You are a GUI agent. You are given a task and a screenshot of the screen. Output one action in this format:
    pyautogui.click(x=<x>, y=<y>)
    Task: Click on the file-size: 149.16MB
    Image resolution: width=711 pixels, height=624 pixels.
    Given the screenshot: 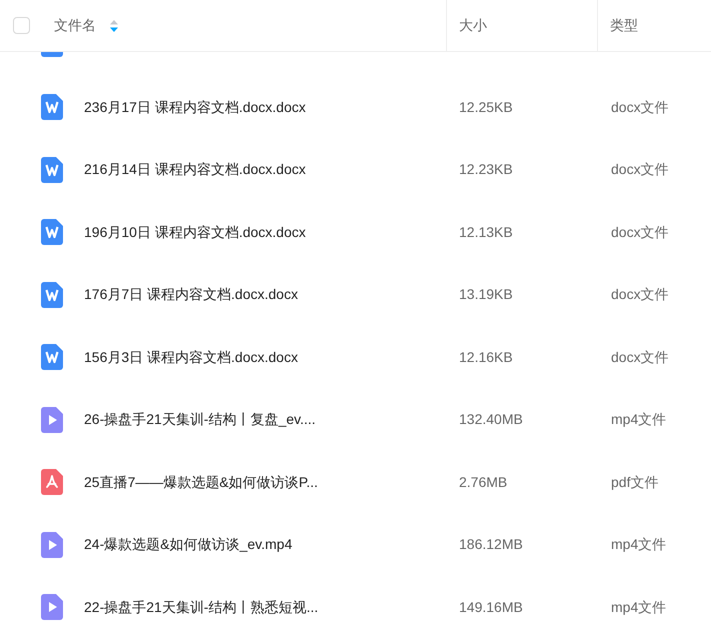 What is the action you would take?
    pyautogui.click(x=491, y=606)
    